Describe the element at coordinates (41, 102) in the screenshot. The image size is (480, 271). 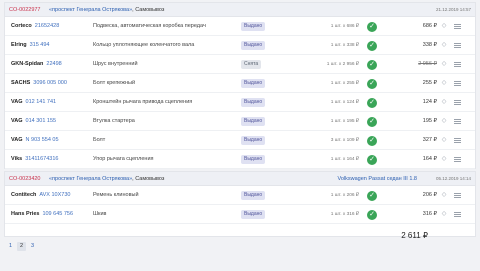
I see `article-link: 012 141 741` at that location.